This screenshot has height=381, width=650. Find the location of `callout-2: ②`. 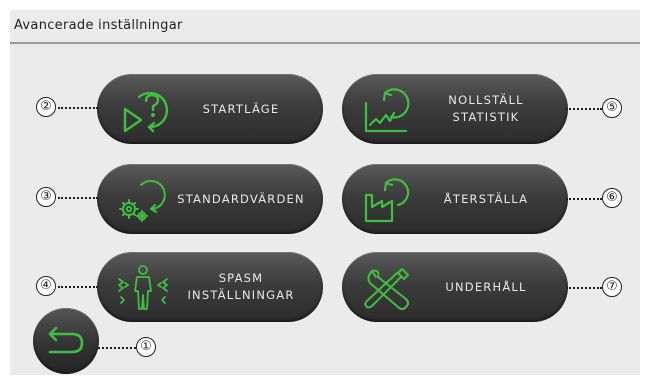

callout-2: ② is located at coordinates (46, 107).